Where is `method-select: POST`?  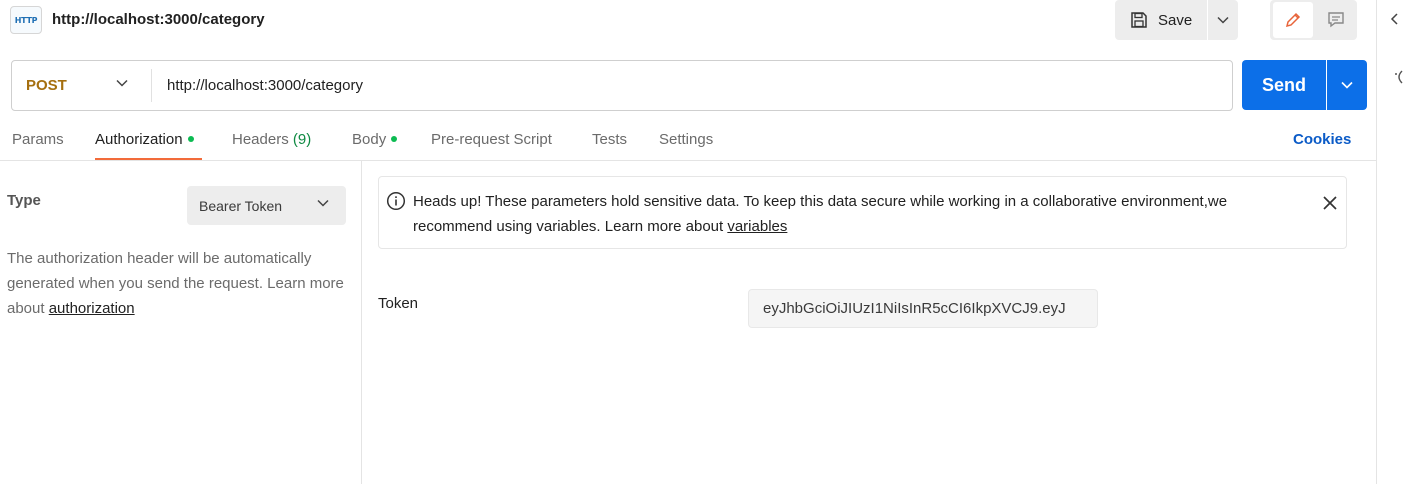
method-select: POST is located at coordinates (82, 85).